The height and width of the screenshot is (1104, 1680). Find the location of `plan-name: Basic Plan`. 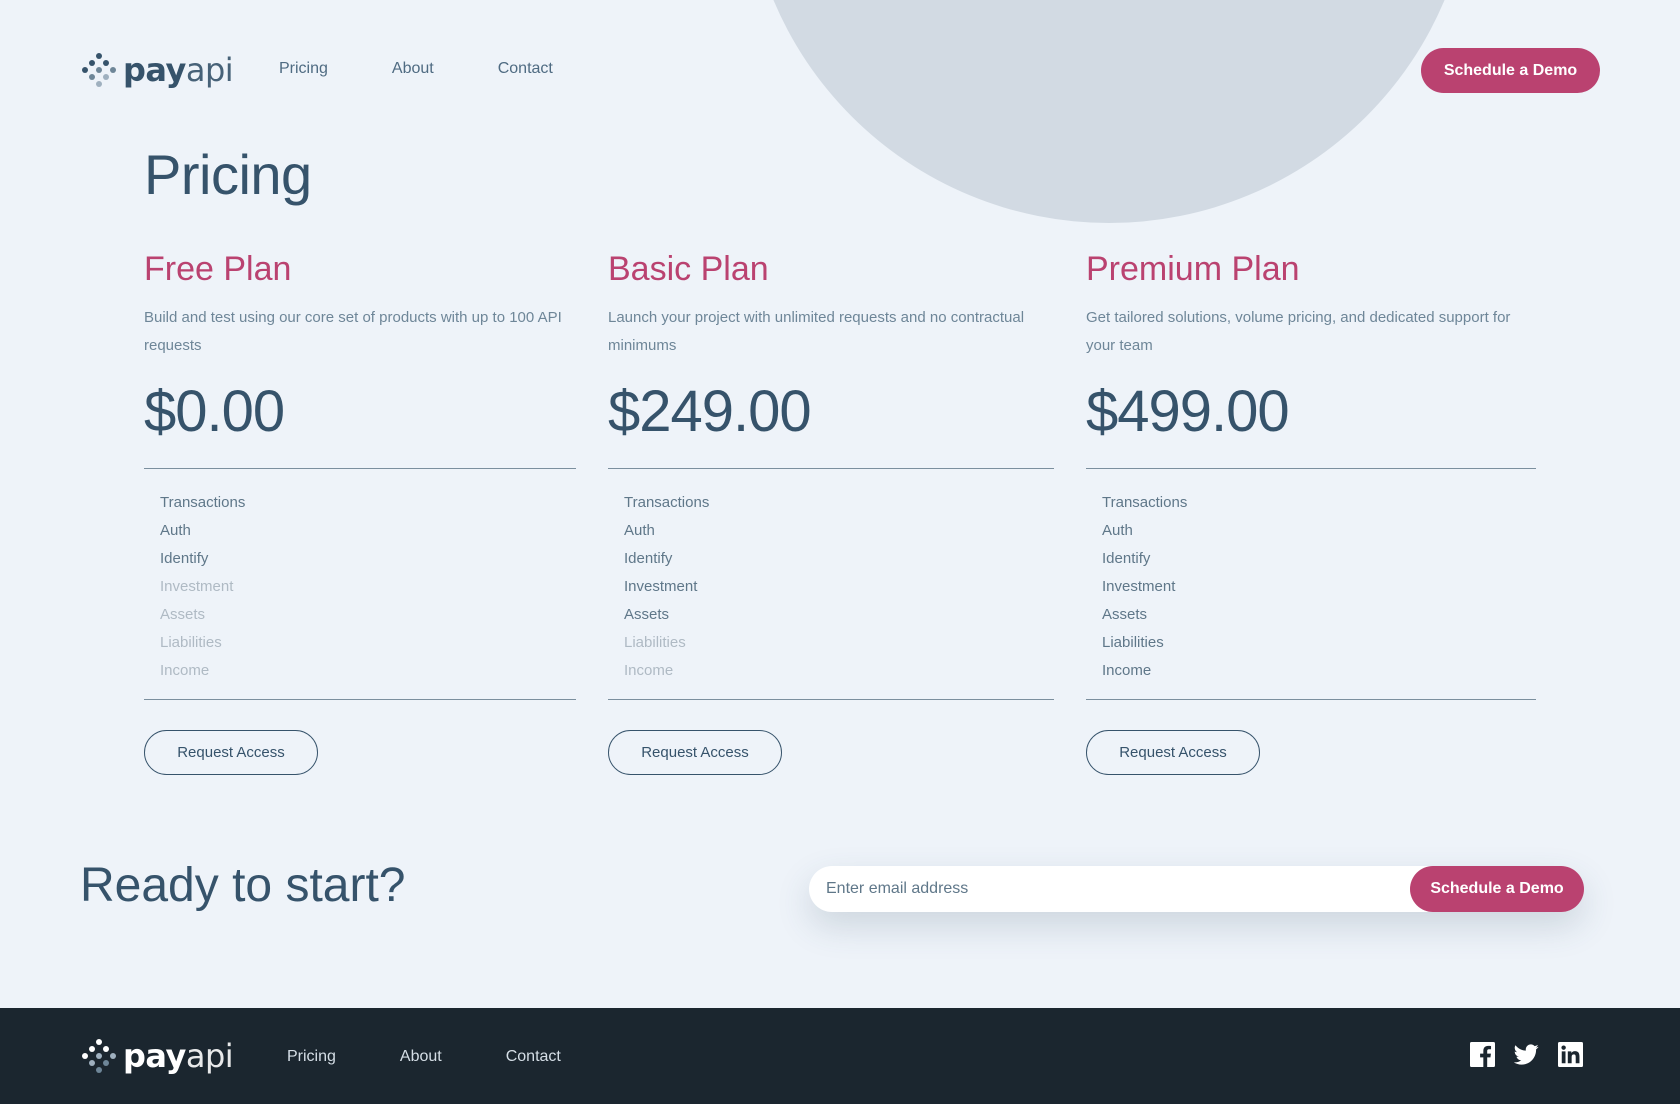

plan-name: Basic Plan is located at coordinates (688, 269).